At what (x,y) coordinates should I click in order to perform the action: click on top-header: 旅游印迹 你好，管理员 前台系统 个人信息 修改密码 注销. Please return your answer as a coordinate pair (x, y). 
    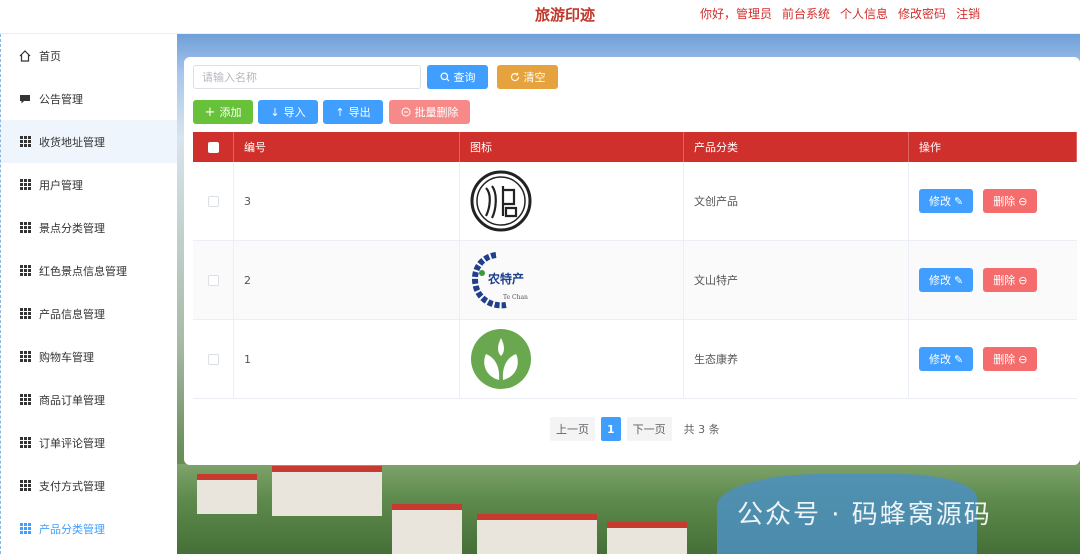
    Looking at the image, I should click on (540, 17).